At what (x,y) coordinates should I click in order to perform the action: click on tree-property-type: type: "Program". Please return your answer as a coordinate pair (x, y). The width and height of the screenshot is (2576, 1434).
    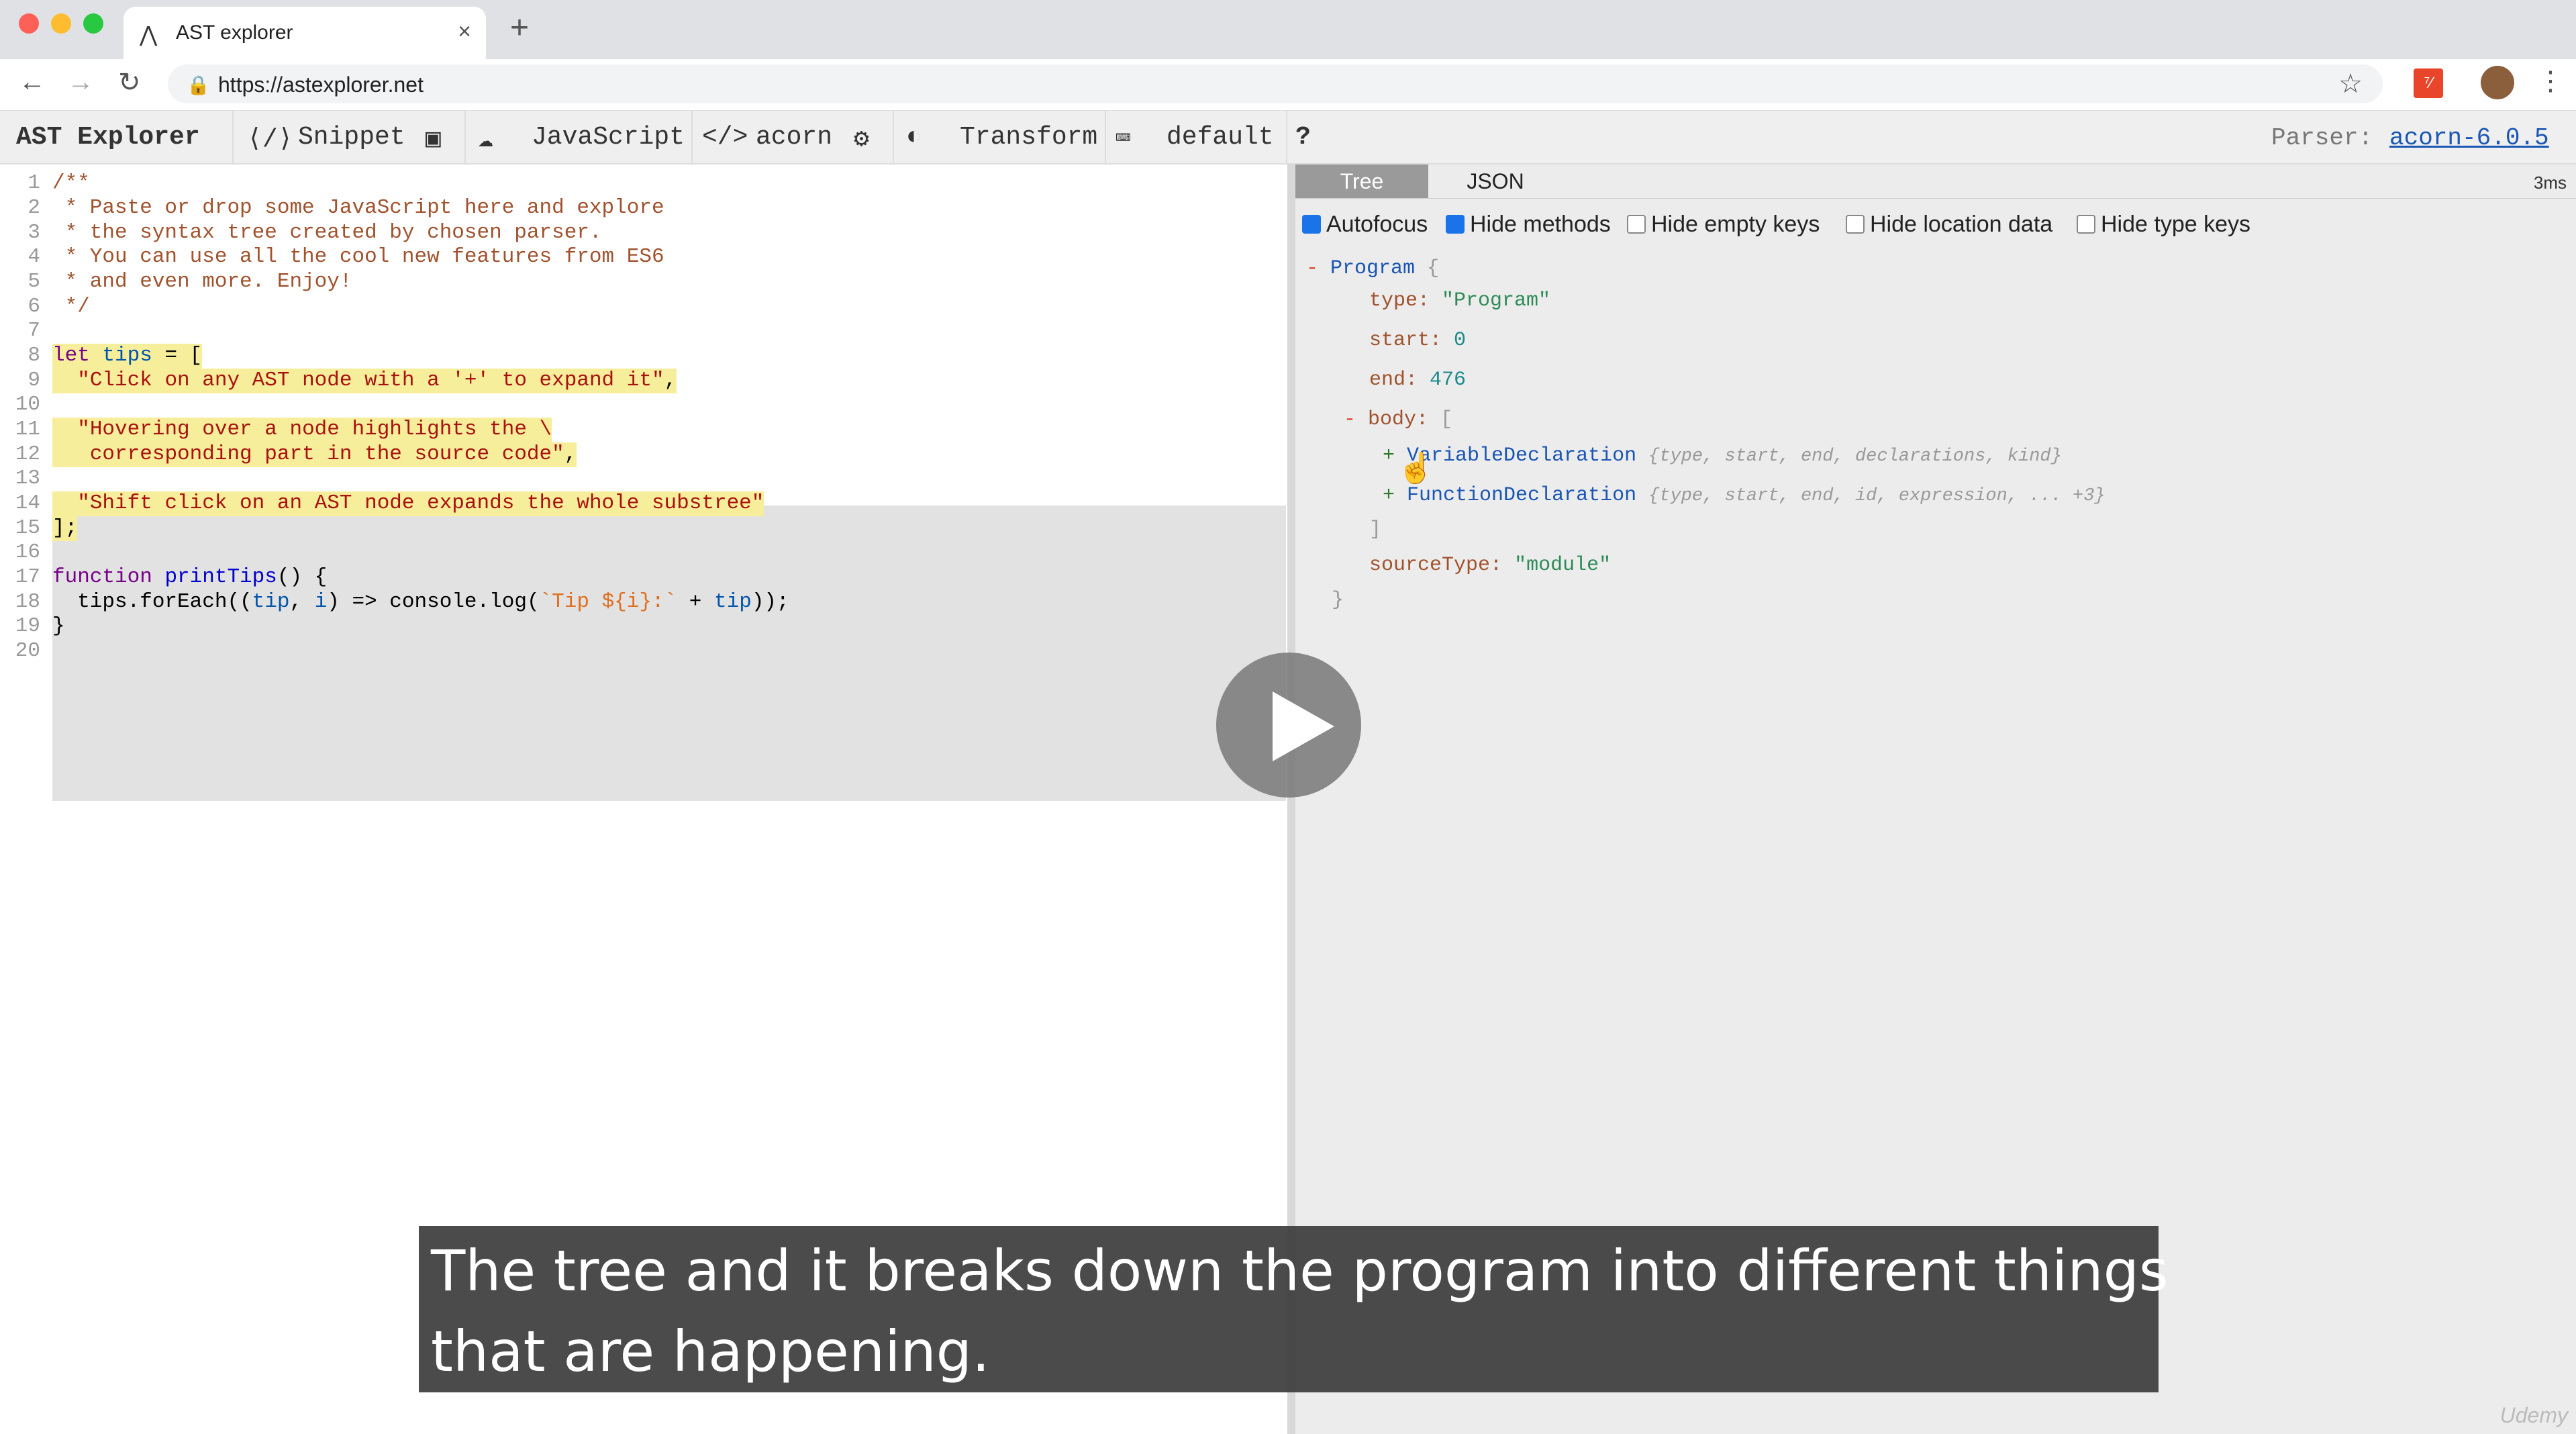
    Looking at the image, I should click on (1459, 300).